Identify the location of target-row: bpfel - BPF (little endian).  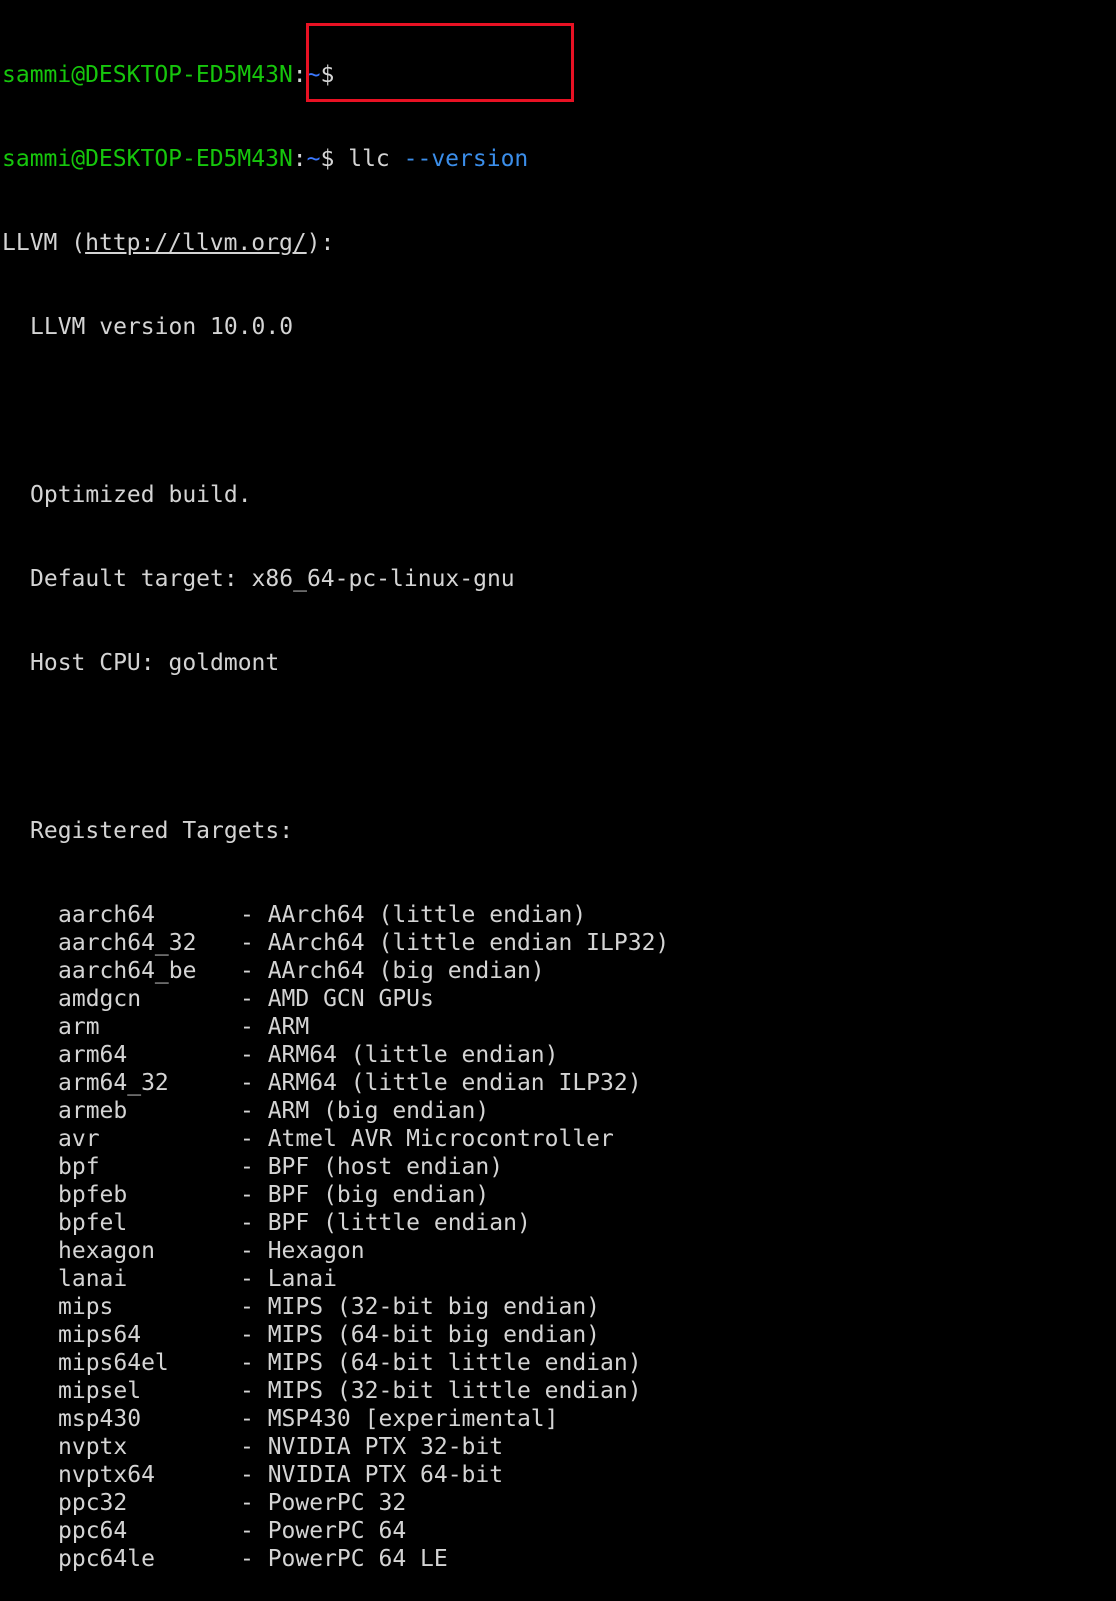
(558, 1223).